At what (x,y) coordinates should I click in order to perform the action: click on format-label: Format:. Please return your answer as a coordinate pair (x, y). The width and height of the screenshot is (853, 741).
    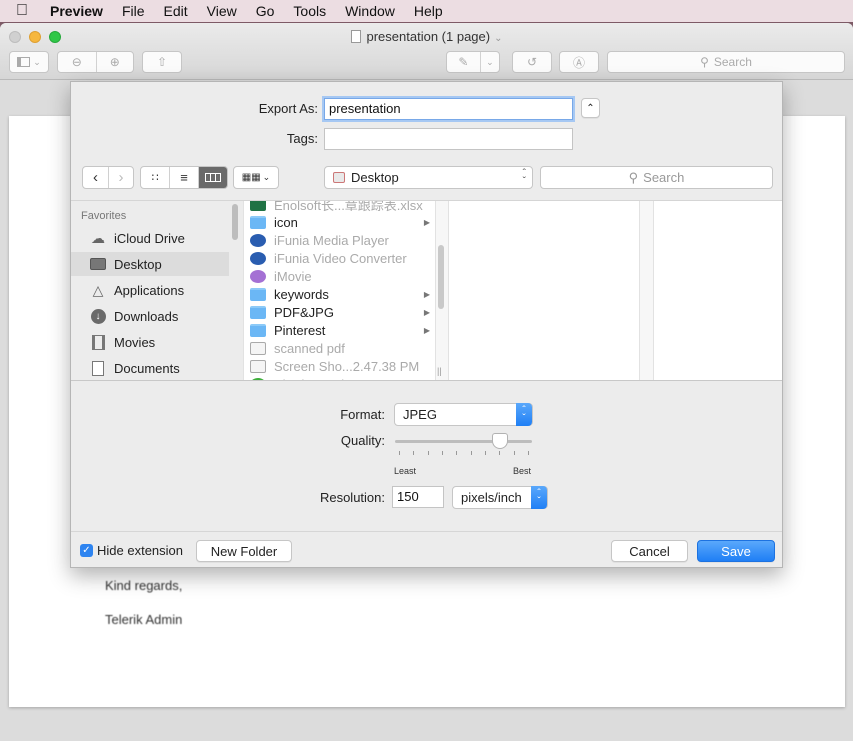
    Looking at the image, I should click on (362, 414).